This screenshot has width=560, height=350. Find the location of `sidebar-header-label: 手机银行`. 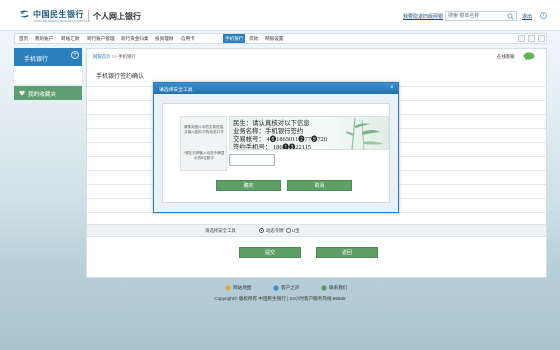

sidebar-header-label: 手机银行 is located at coordinates (36, 60).